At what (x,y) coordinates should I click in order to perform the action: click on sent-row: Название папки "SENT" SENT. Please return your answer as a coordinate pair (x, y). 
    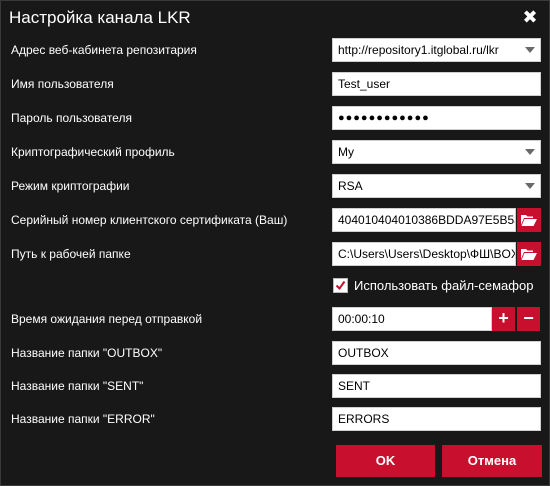
    Looking at the image, I should click on (275, 387).